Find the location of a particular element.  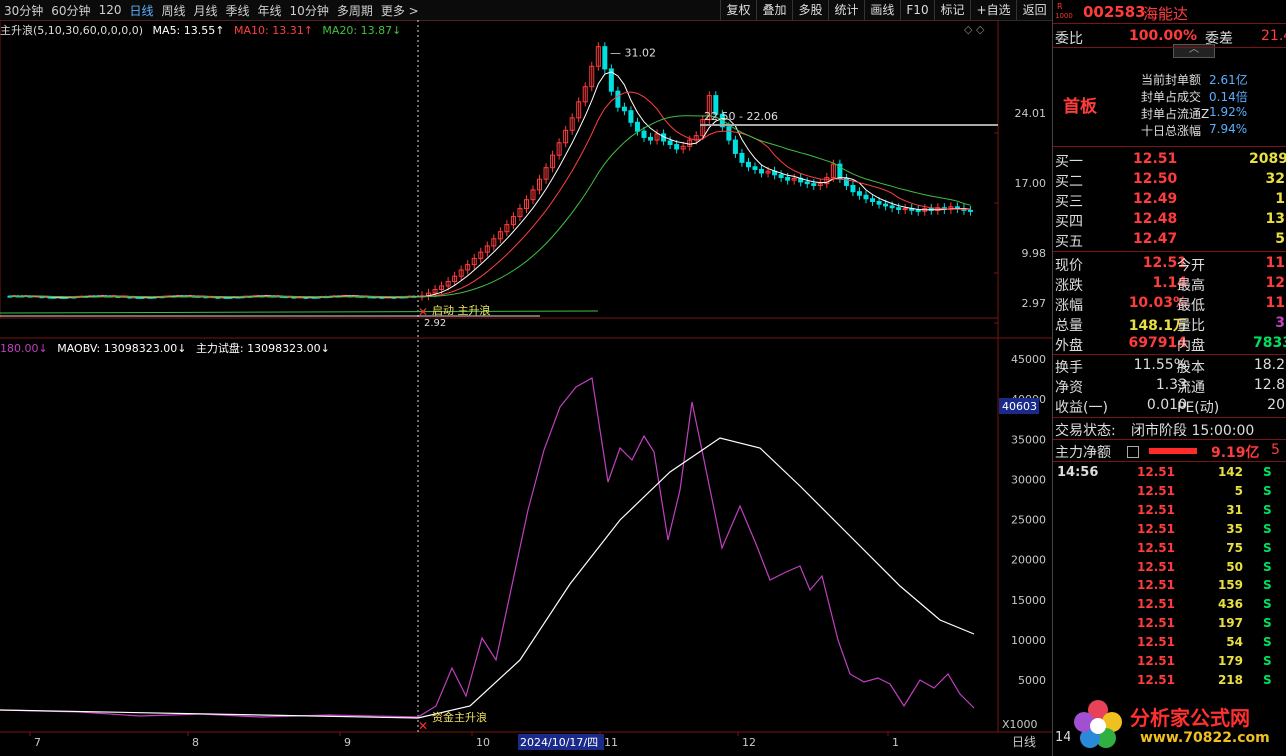

seal-info-label: 封单占成交 is located at coordinates (1171, 97).